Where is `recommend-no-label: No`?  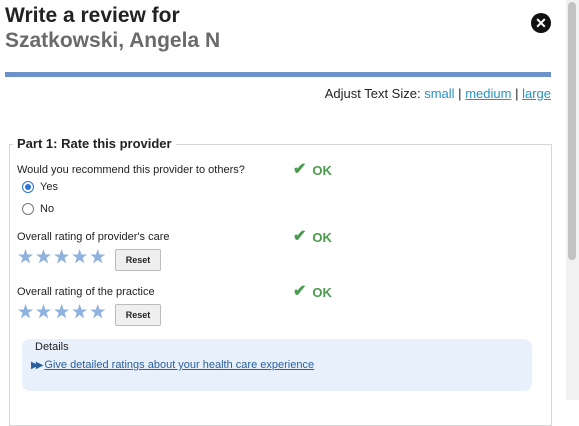
recommend-no-label: No is located at coordinates (47, 209).